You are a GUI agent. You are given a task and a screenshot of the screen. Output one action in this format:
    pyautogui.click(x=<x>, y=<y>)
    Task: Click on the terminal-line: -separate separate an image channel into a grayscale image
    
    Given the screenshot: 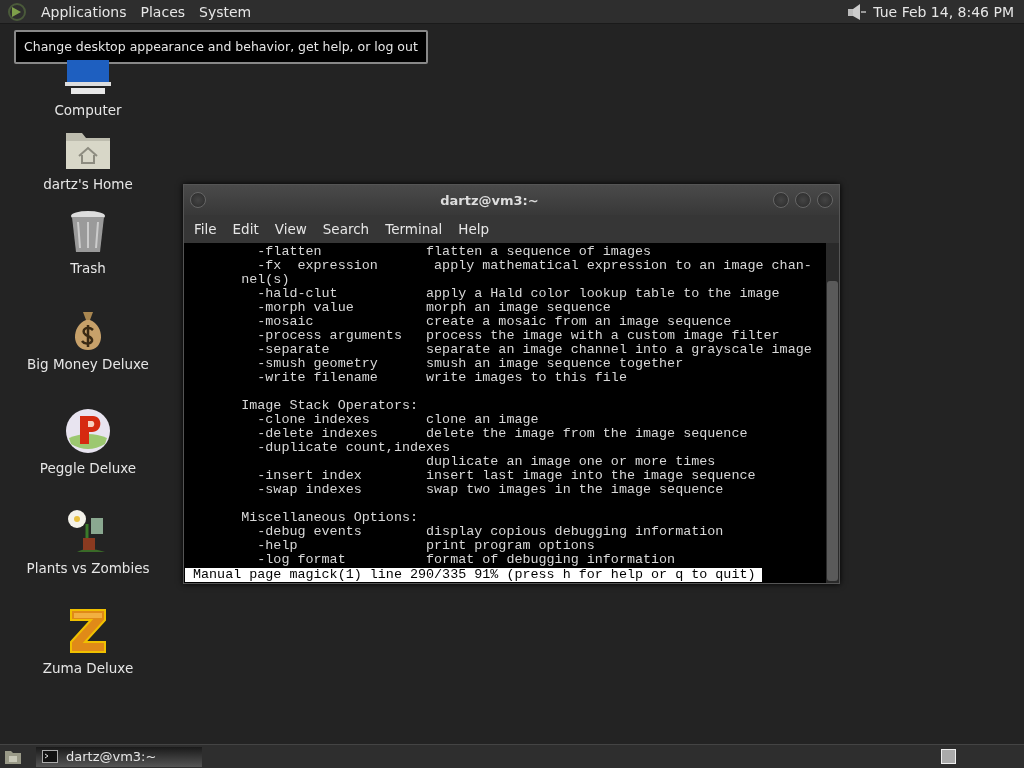 What is the action you would take?
    pyautogui.click(x=534, y=350)
    